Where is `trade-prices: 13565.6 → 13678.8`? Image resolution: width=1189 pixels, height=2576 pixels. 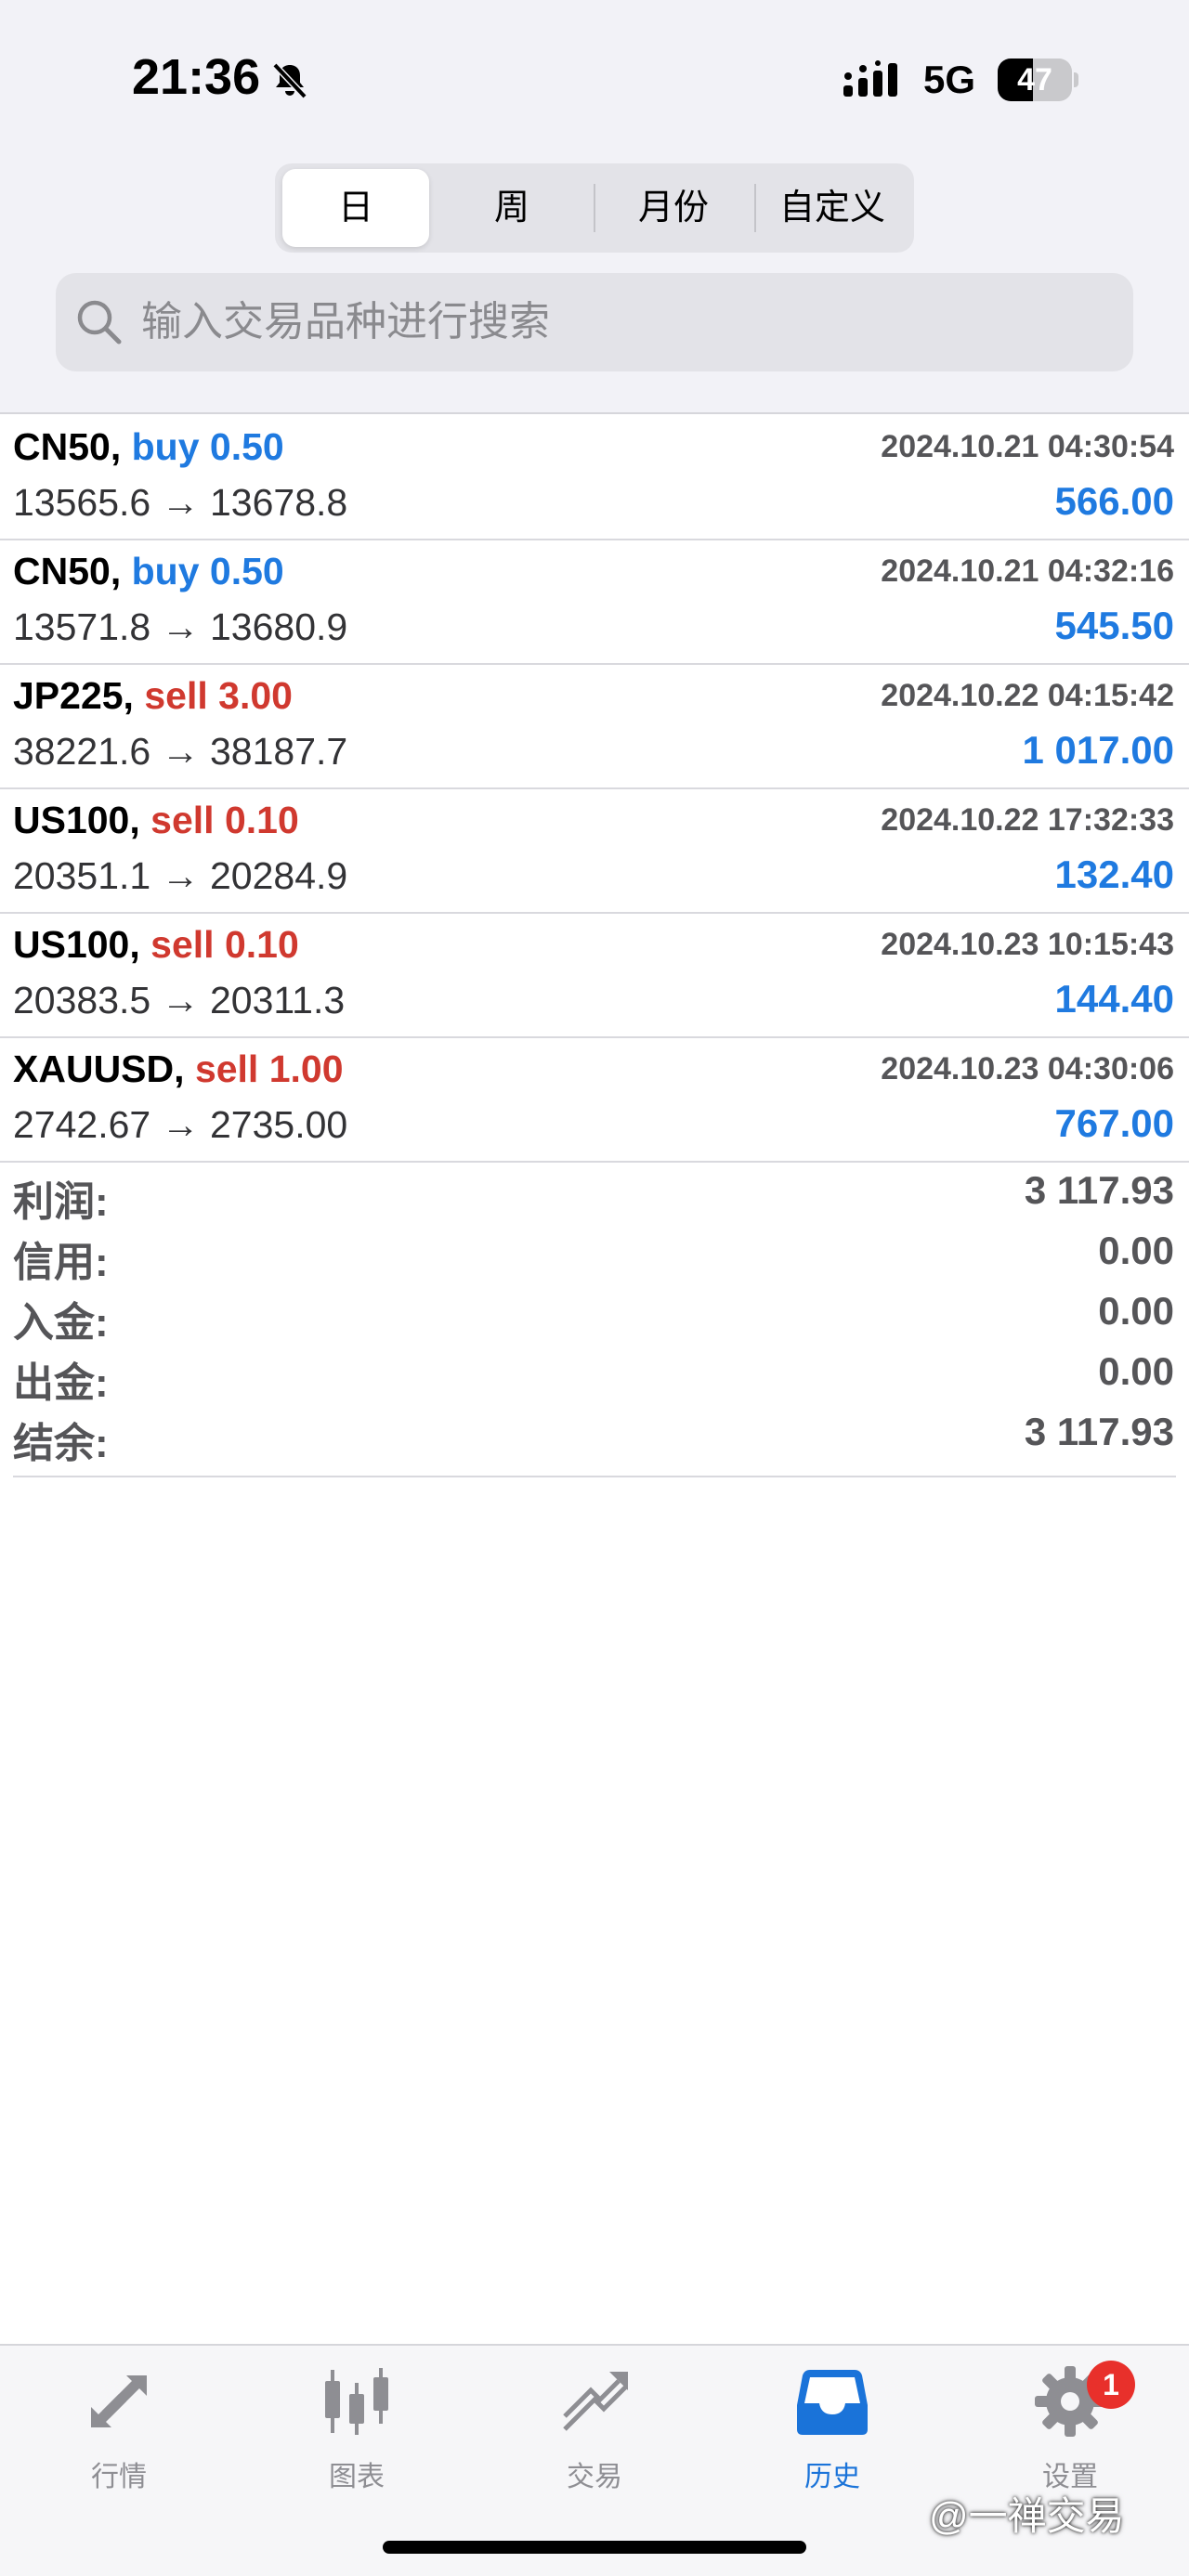
trade-prices: 13565.6 → 13678.8 is located at coordinates (180, 502).